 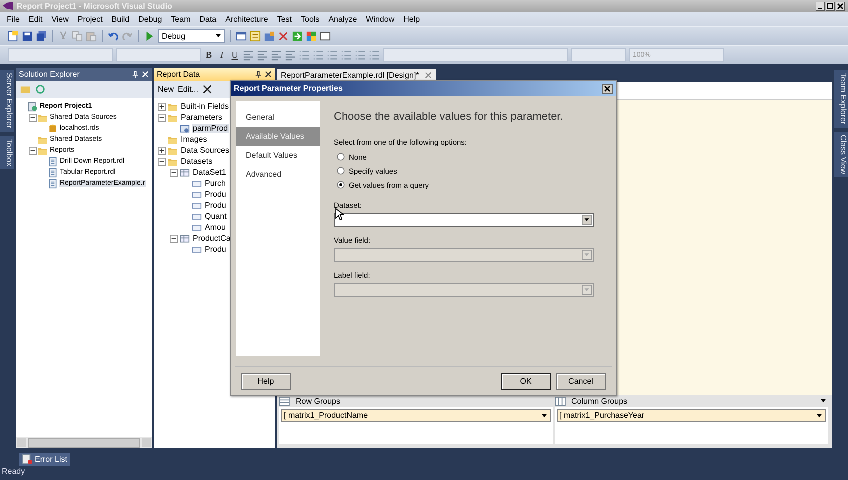 I want to click on window-title: Report Project1 - Microsoft Visual Studio, so click(x=94, y=6).